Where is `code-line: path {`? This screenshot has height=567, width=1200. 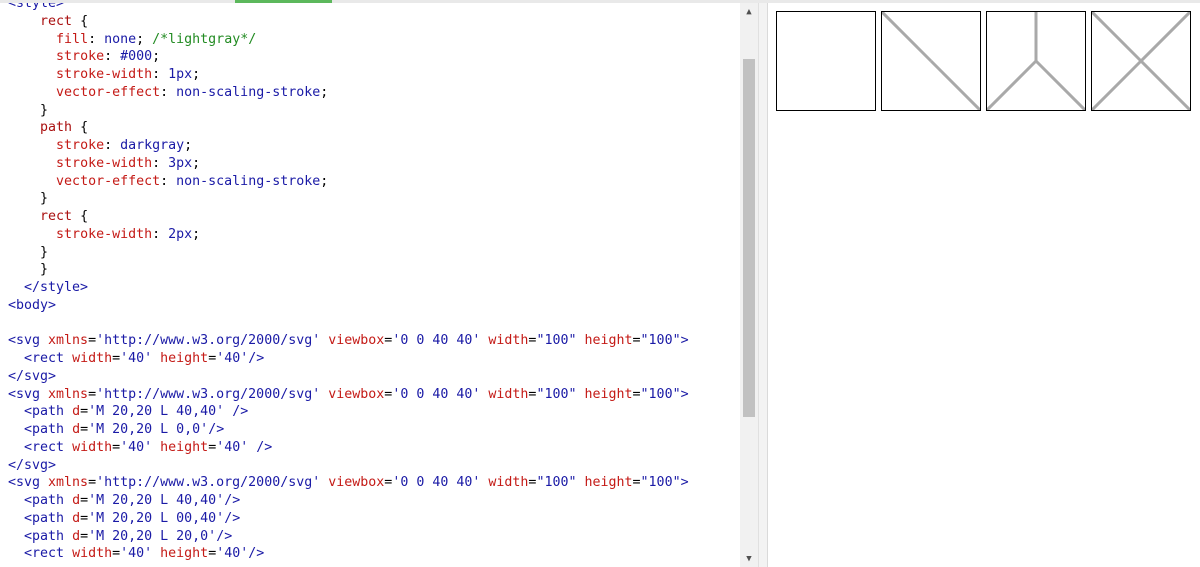 code-line: path { is located at coordinates (348, 128).